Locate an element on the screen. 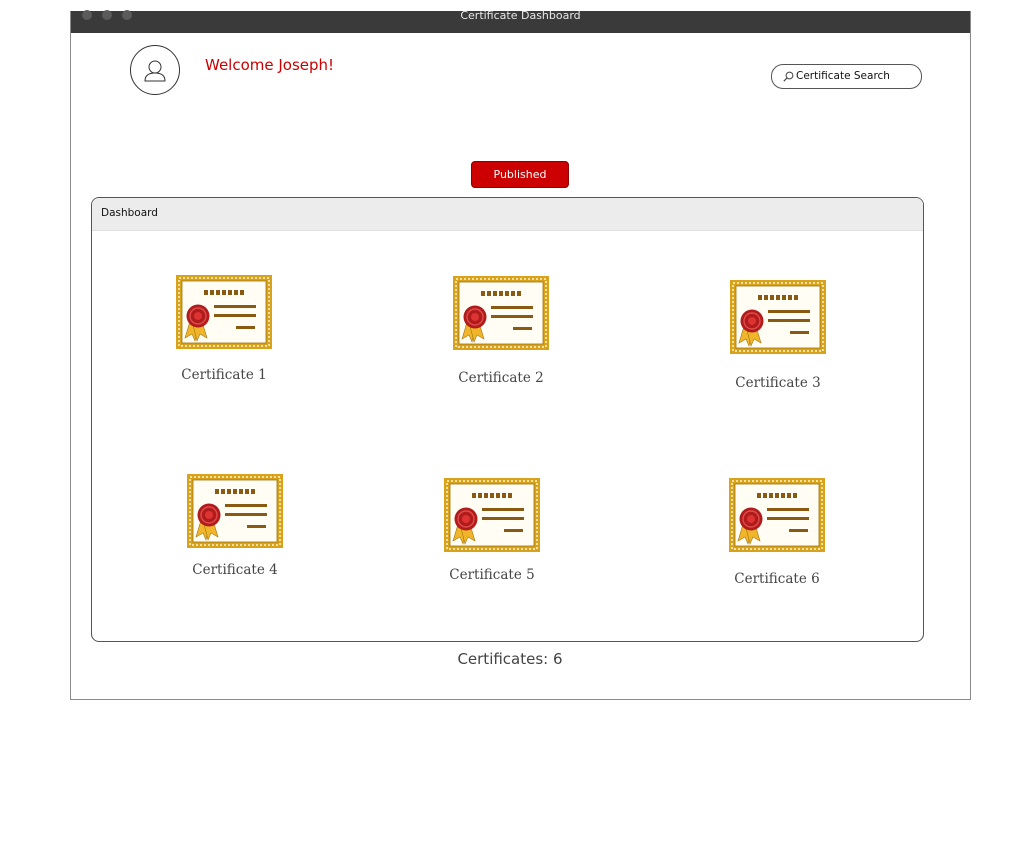  published-button: Published is located at coordinates (520, 174).